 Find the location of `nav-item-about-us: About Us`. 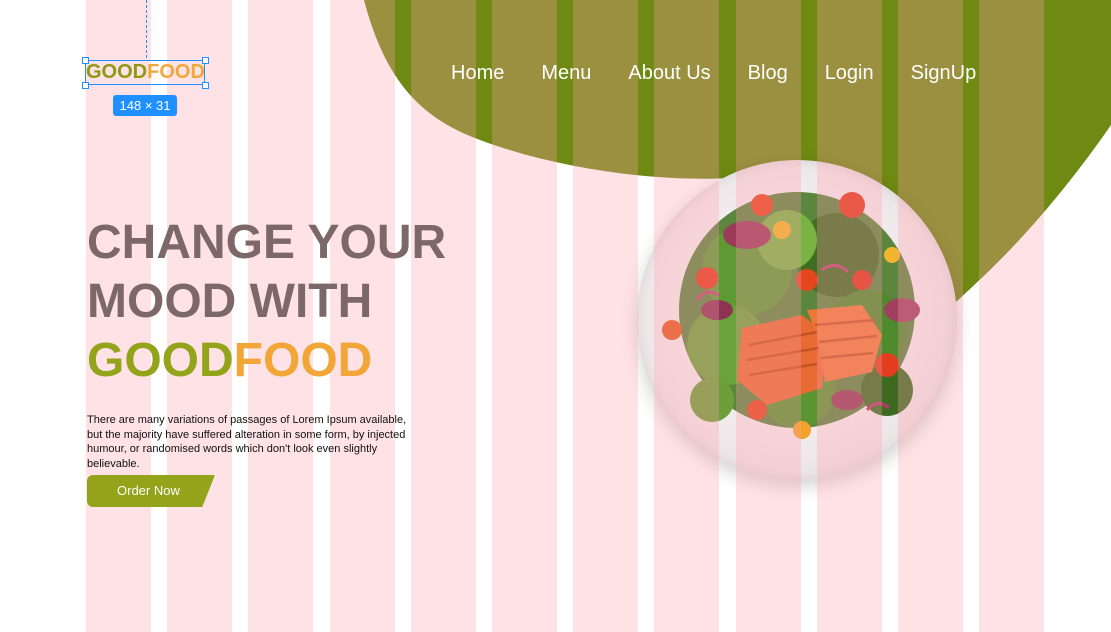

nav-item-about-us: About Us is located at coordinates (669, 73).